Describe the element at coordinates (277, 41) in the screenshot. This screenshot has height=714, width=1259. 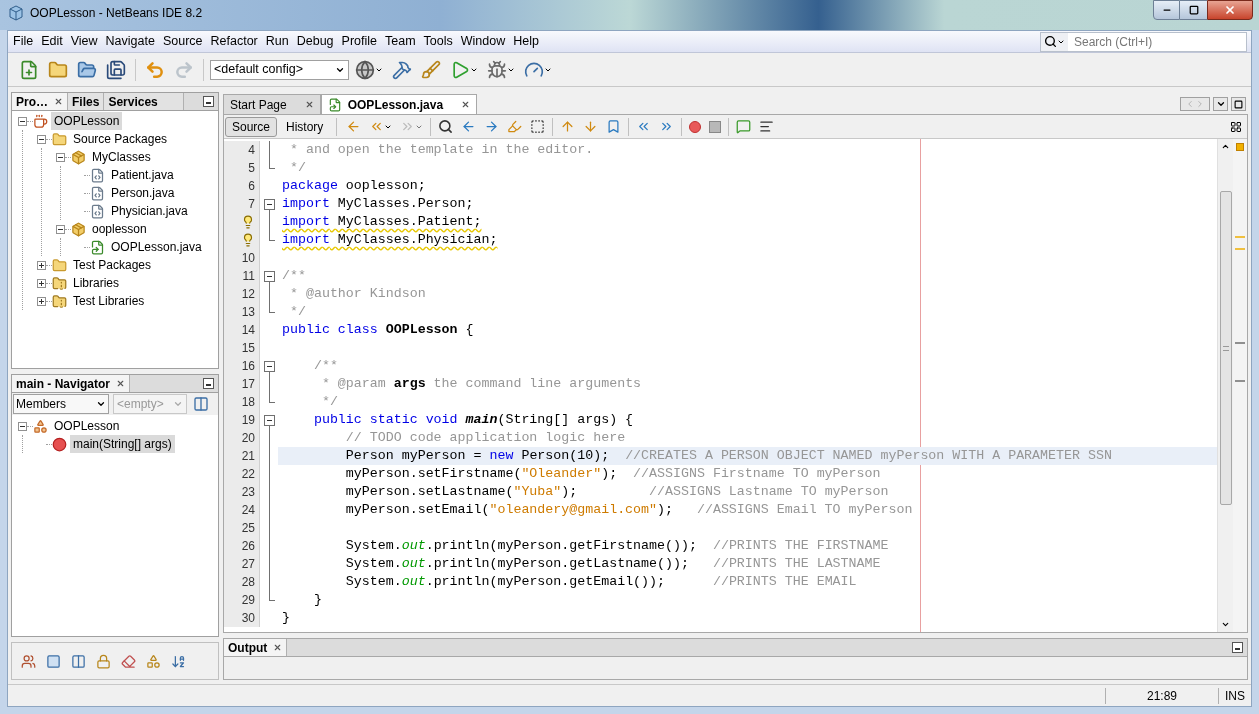
I see `menu-item: Run` at that location.